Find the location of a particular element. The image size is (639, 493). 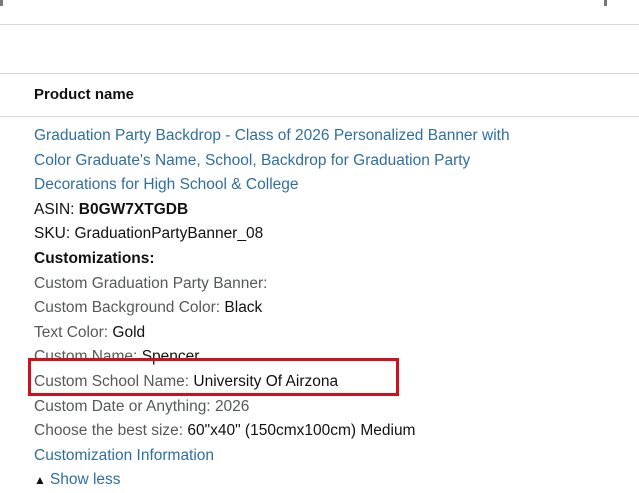

customization-row-background-color: Custom Background Color: Black is located at coordinates (329, 308).